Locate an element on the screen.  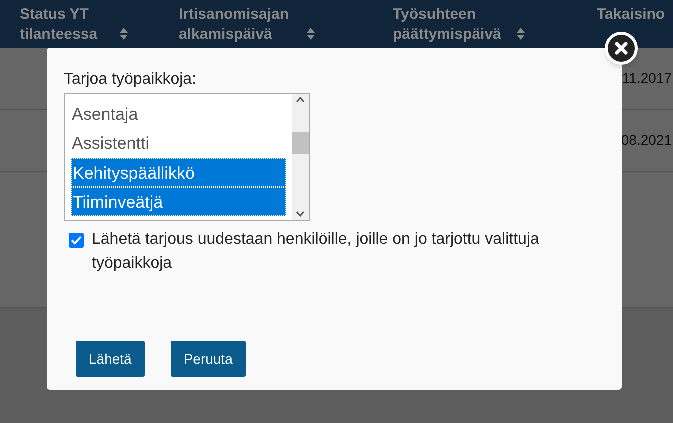
list-option: Tiiminveätjä is located at coordinates (178, 201).